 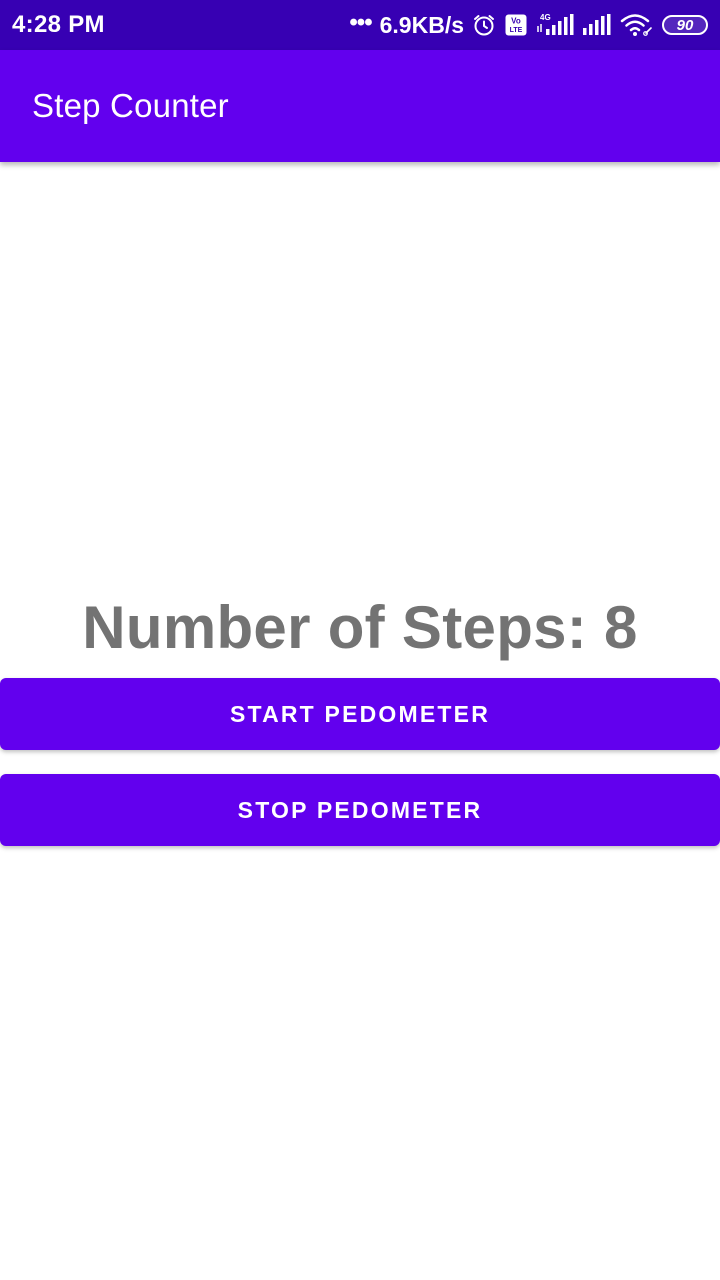 What do you see at coordinates (685, 25) in the screenshot?
I see `battery-icon: 90` at bounding box center [685, 25].